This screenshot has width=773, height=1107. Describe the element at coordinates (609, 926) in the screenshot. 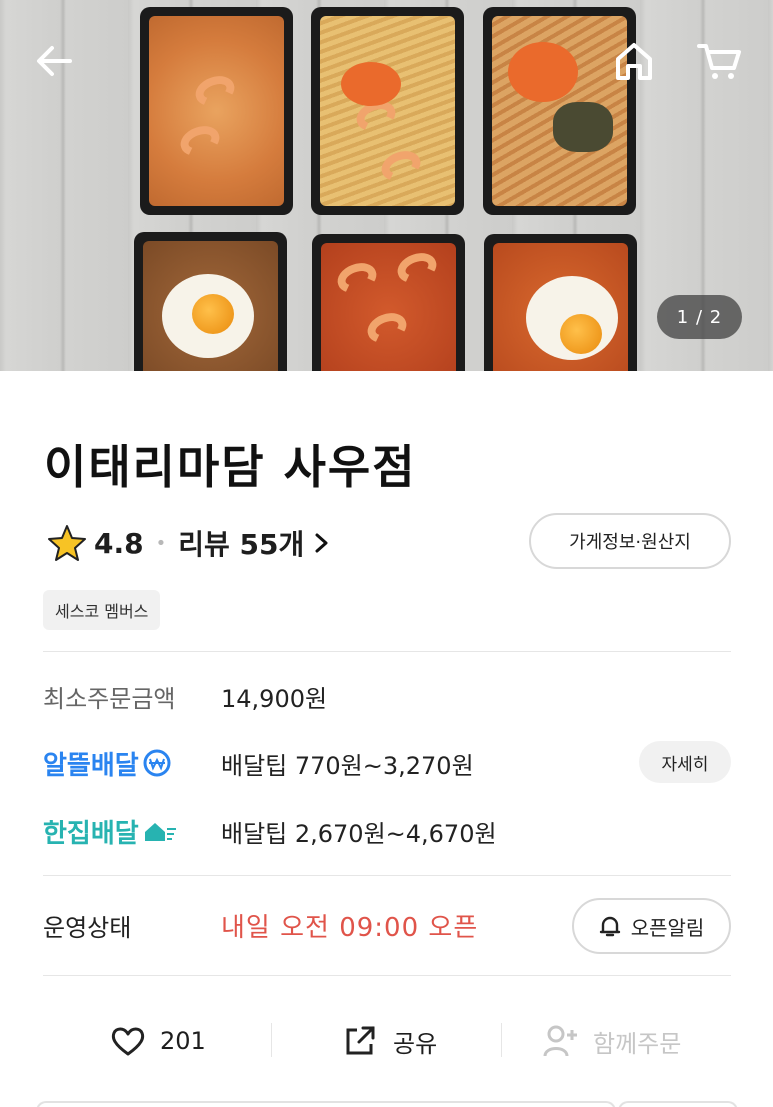

I see `bell-icon` at that location.